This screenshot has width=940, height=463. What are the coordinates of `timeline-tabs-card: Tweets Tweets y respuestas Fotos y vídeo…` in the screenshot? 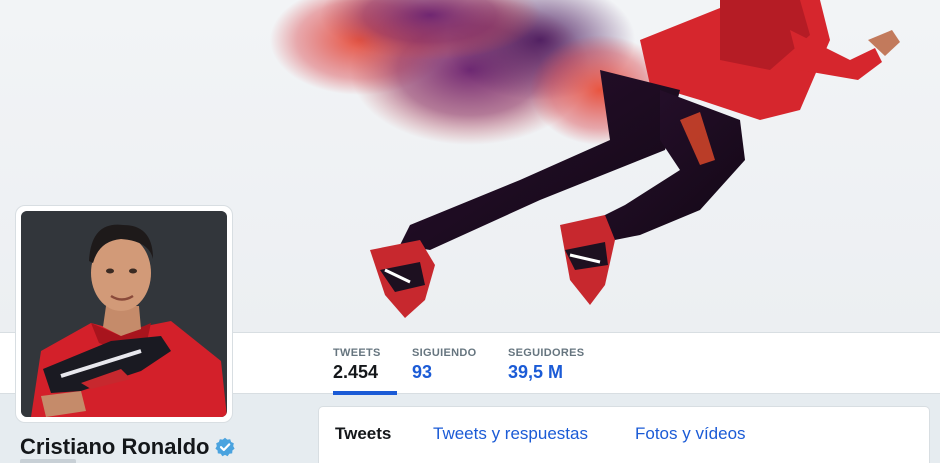 It's located at (624, 434).